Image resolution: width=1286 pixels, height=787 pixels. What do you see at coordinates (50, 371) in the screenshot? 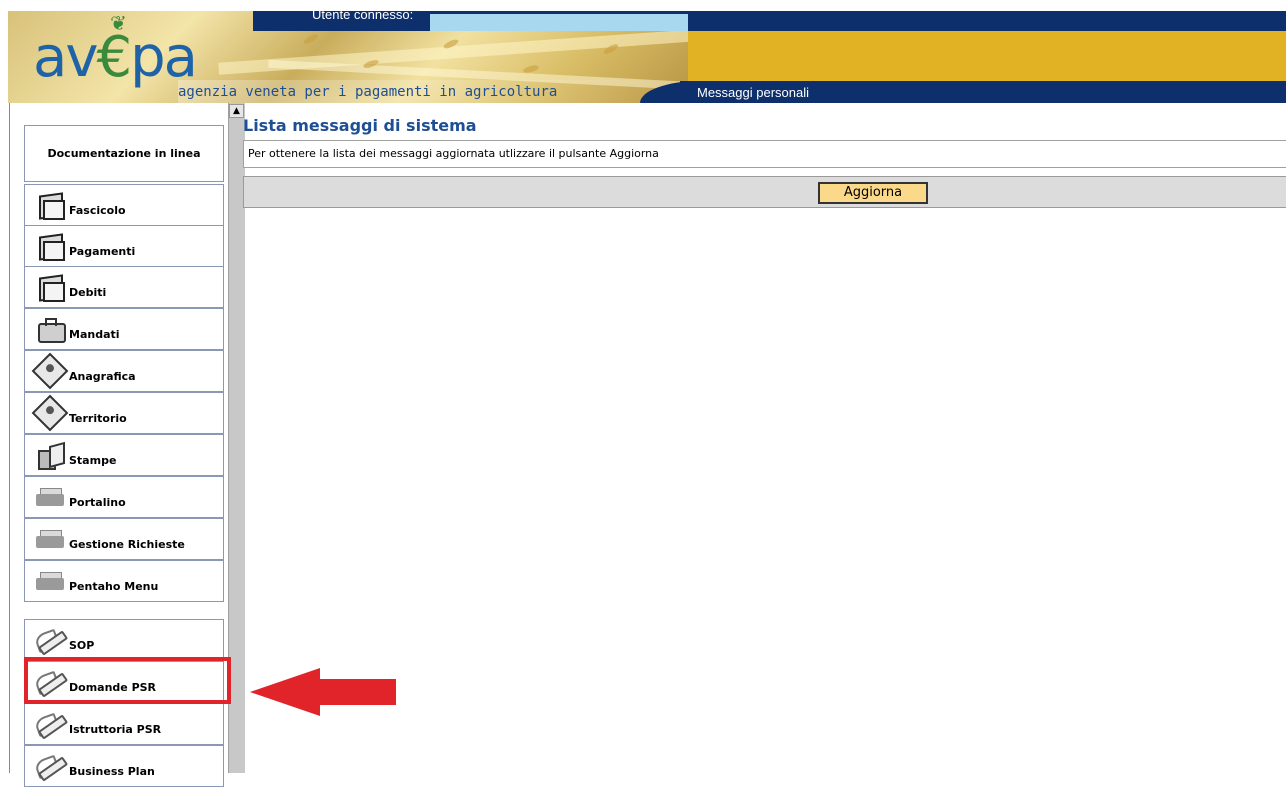
I see `registry-icon` at bounding box center [50, 371].